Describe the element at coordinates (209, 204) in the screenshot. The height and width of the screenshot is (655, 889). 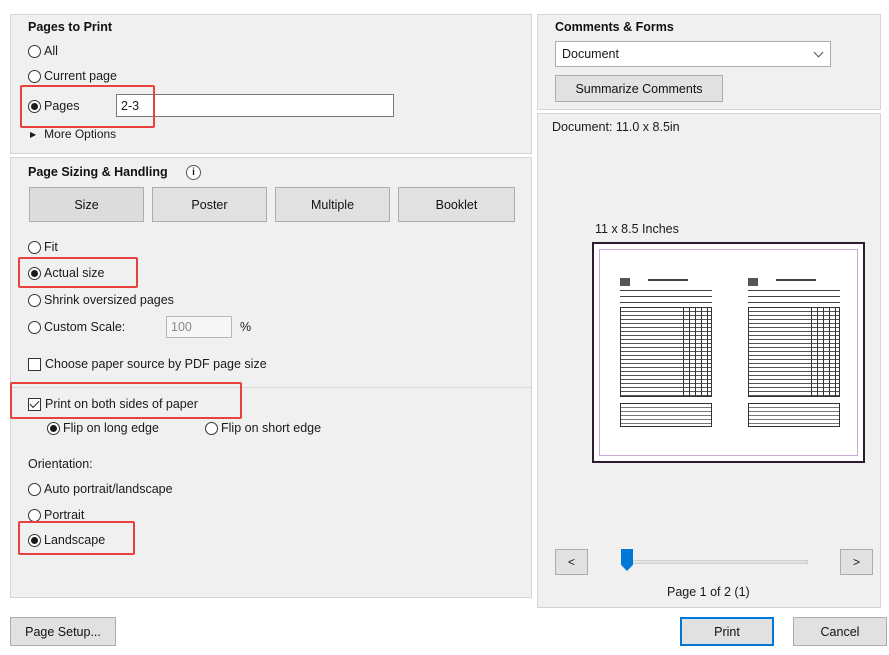
I see `tab-poster: Poster` at that location.